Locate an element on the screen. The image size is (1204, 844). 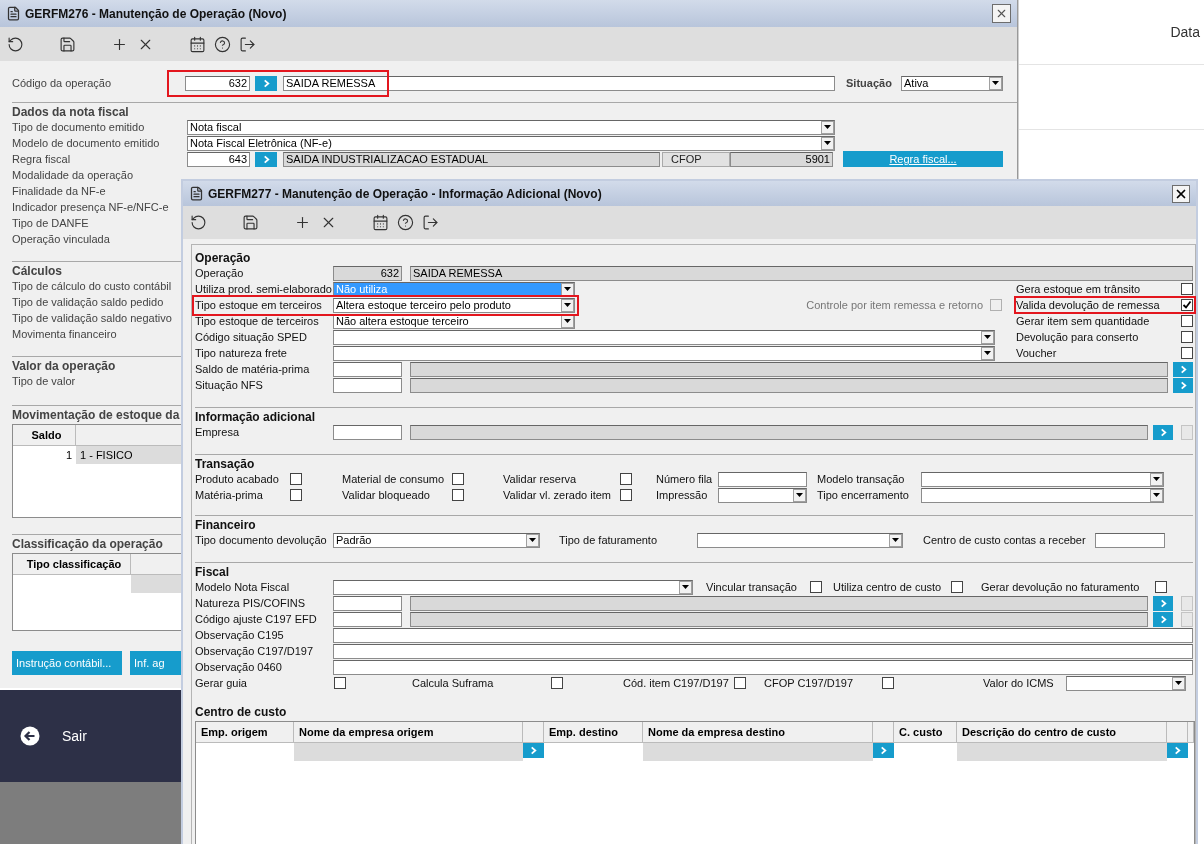
select-field: Nota fiscal is located at coordinates (511, 127).